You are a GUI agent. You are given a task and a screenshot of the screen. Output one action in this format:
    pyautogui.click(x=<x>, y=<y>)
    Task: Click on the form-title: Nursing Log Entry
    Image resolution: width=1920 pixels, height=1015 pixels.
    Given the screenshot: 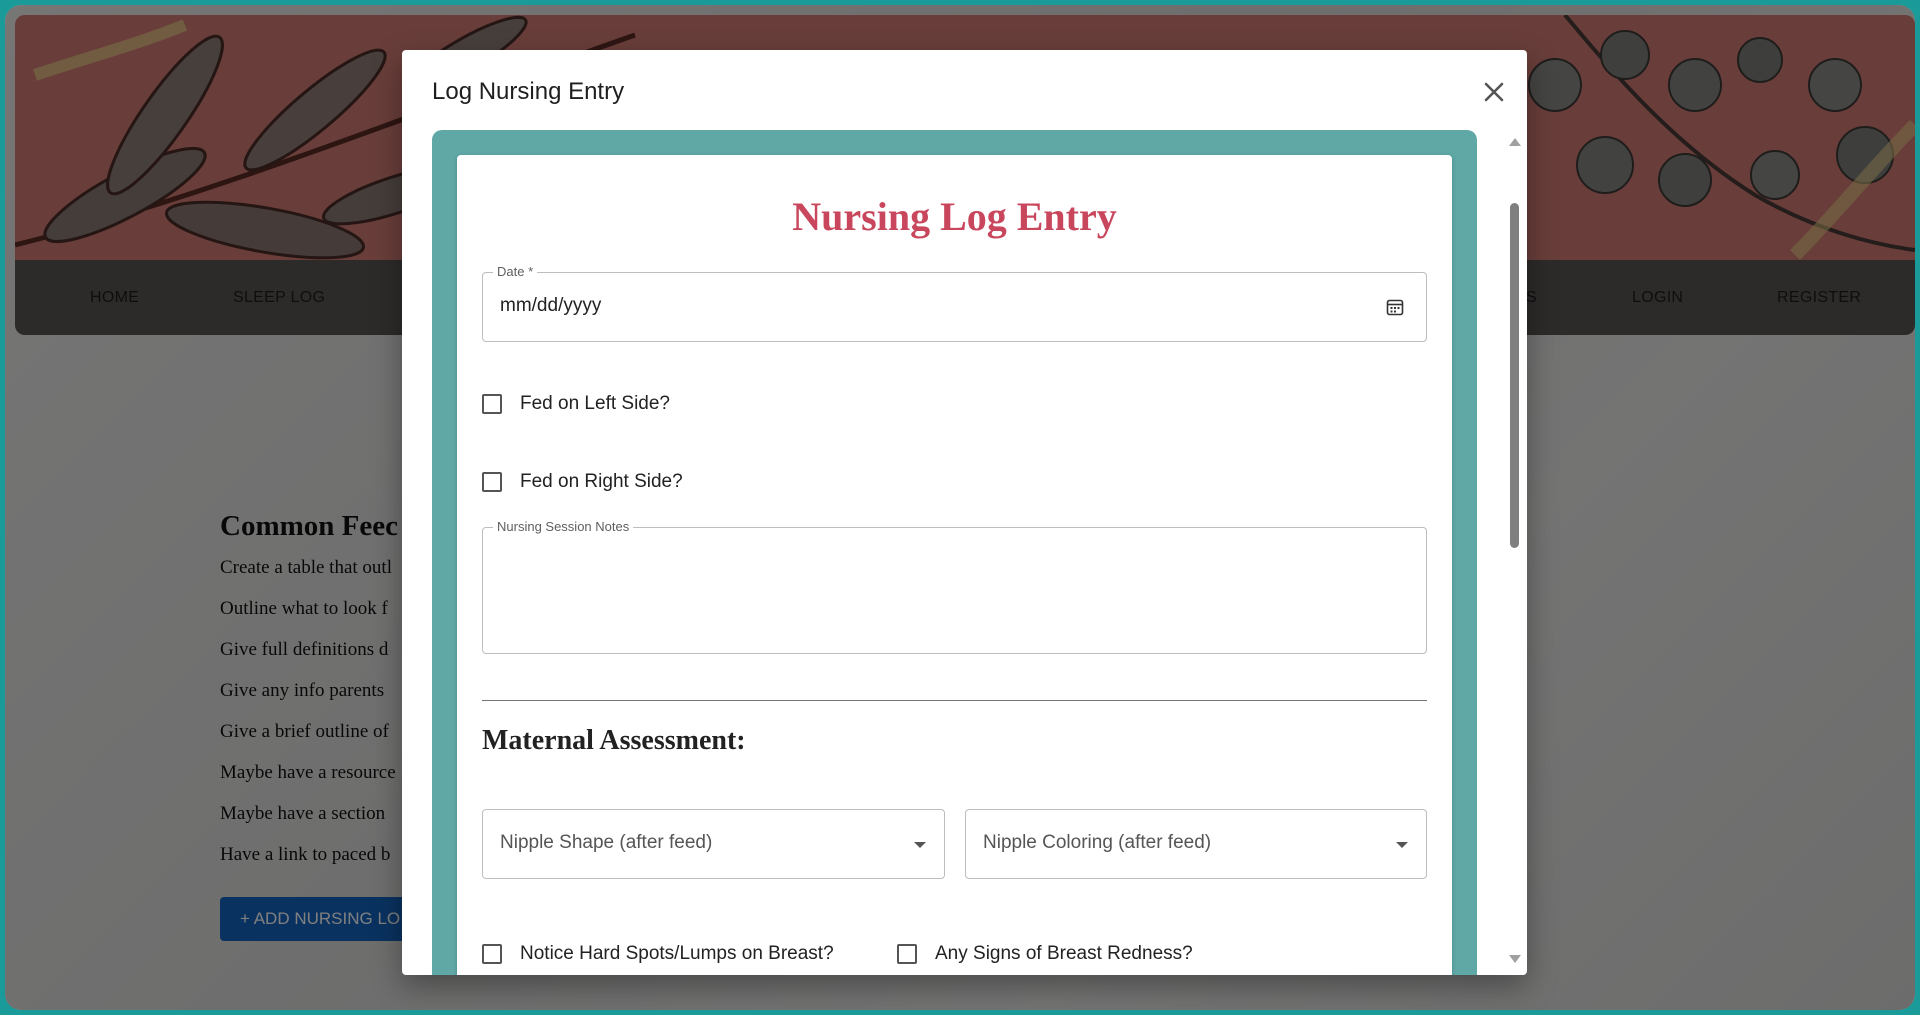 What is the action you would take?
    pyautogui.click(x=954, y=216)
    